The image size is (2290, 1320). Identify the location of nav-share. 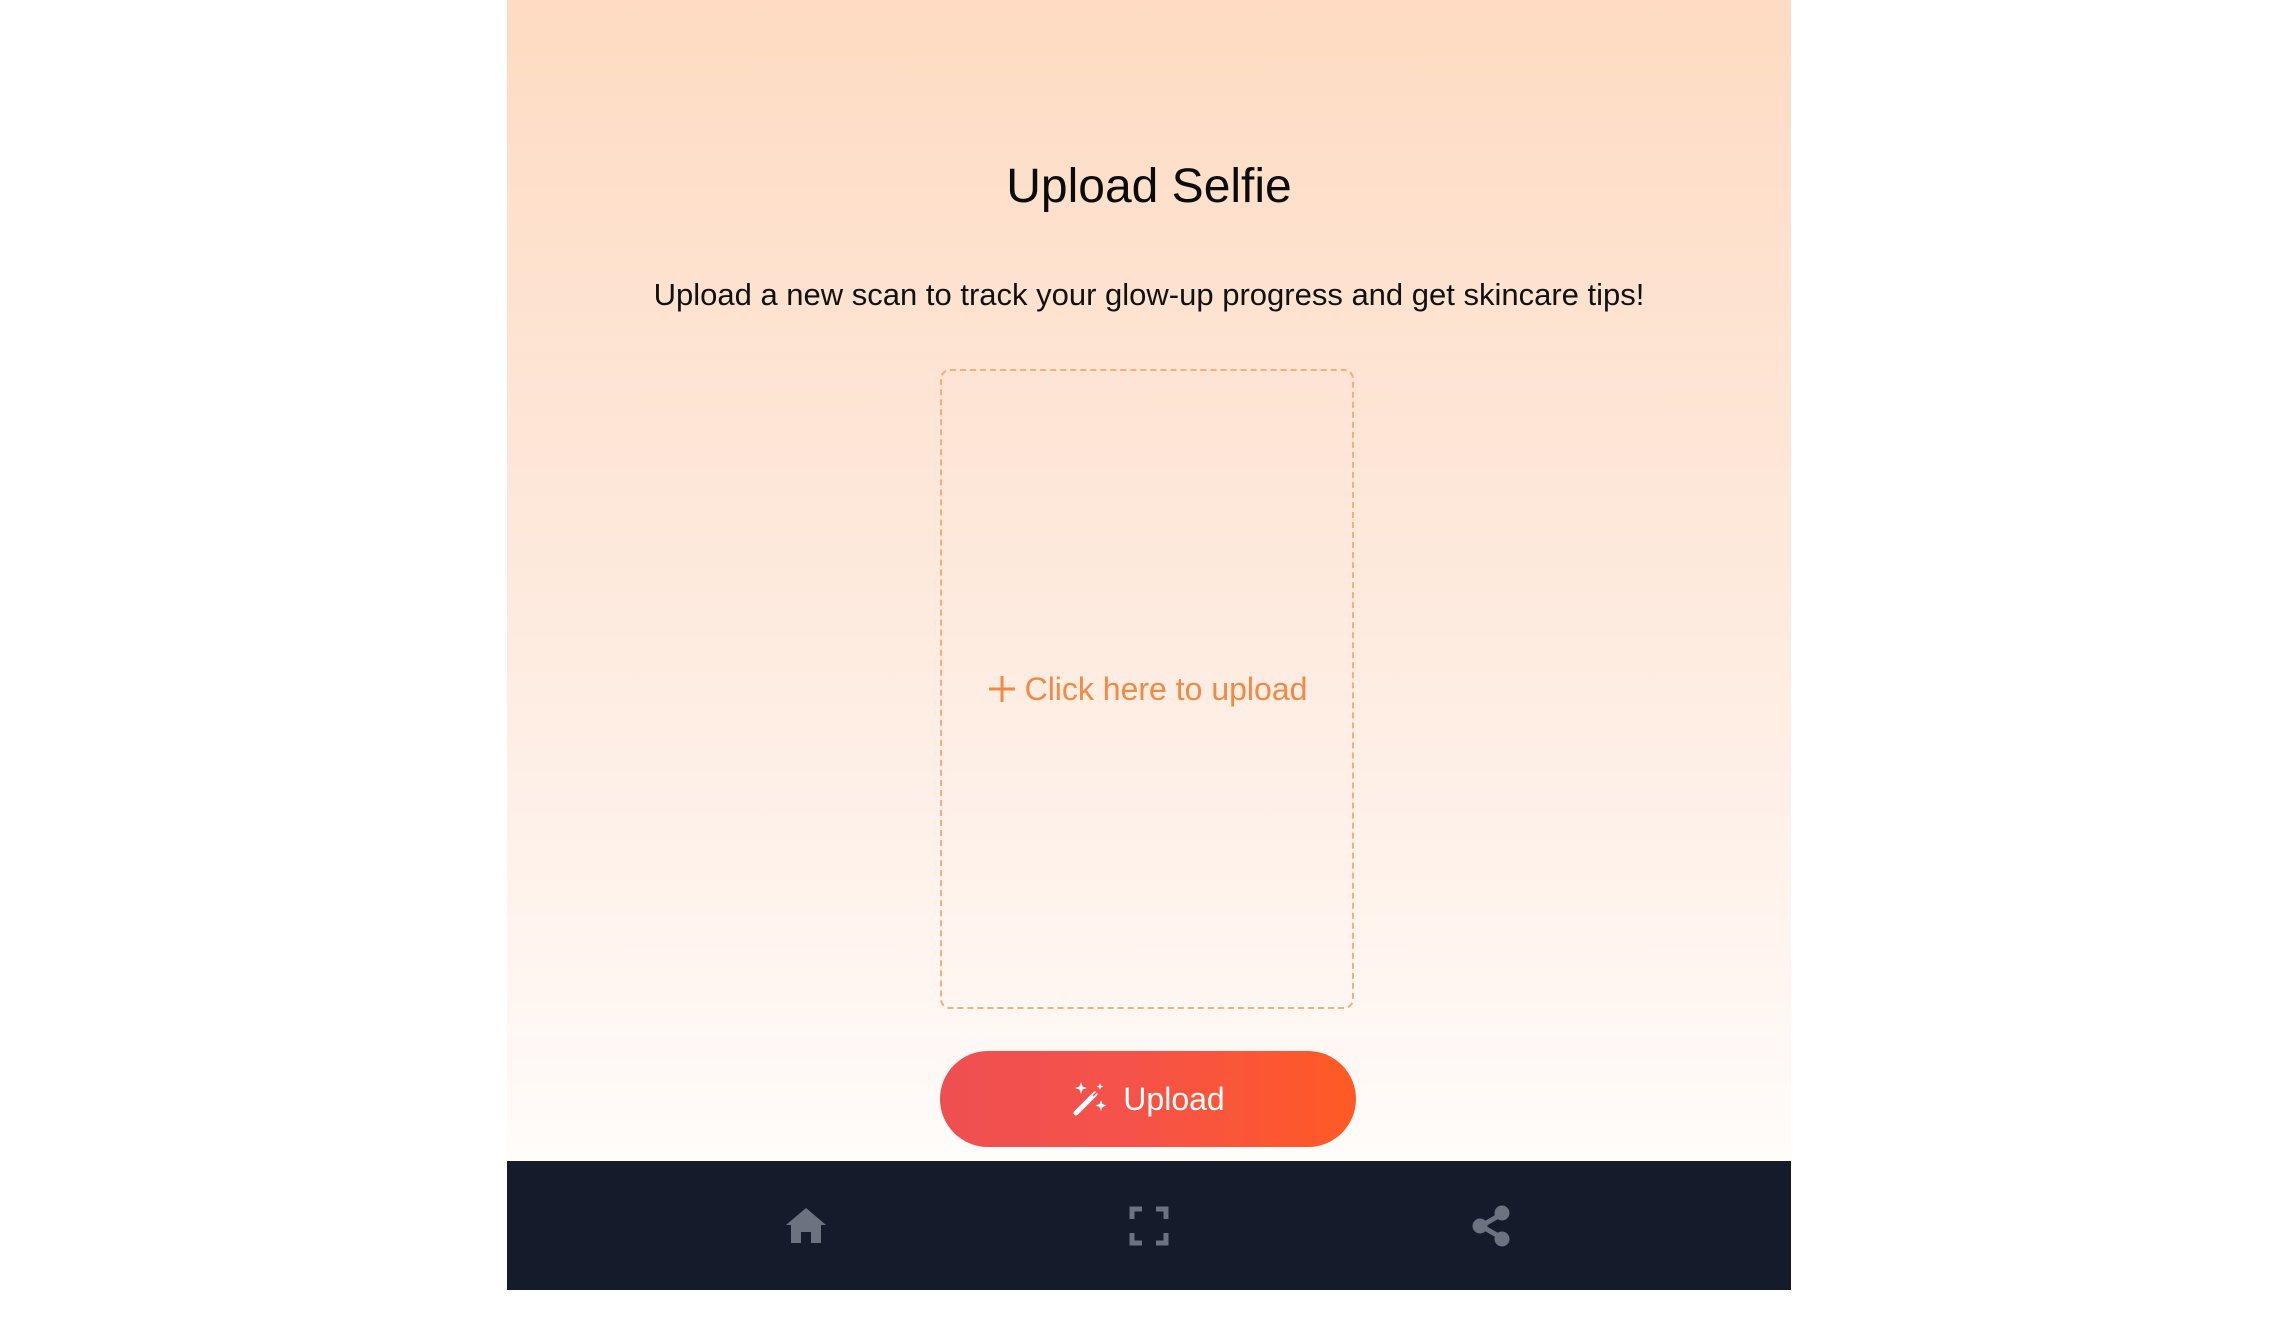
(1492, 1225).